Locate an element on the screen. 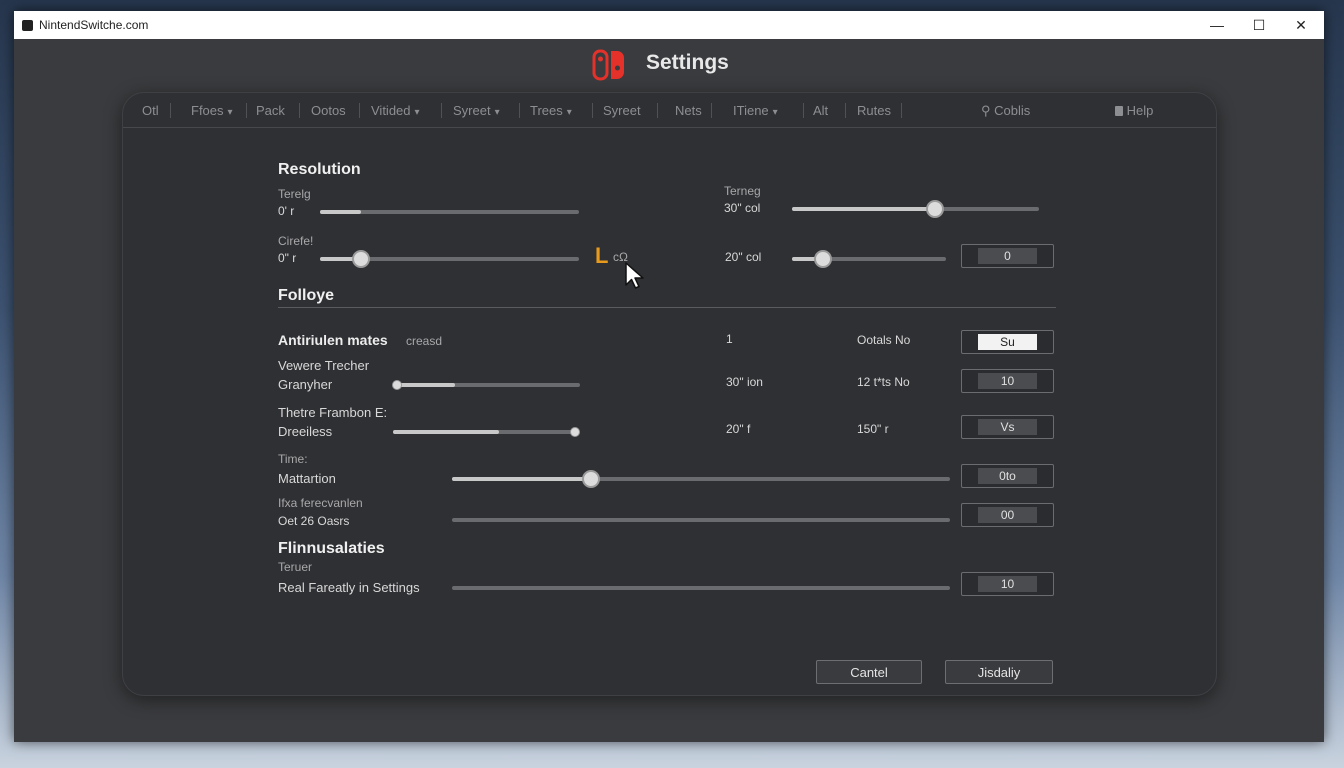 Image resolution: width=1344 pixels, height=768 pixels. tab-vitided: Vitided ▾ is located at coordinates (395, 110).